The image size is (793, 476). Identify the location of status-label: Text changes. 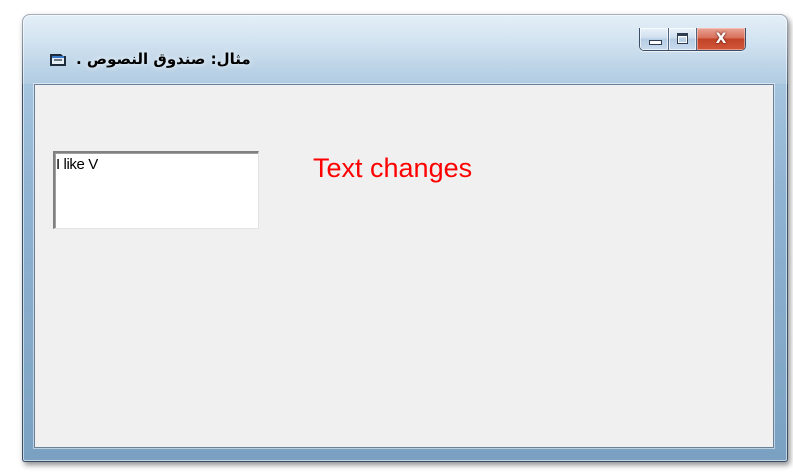
(393, 168).